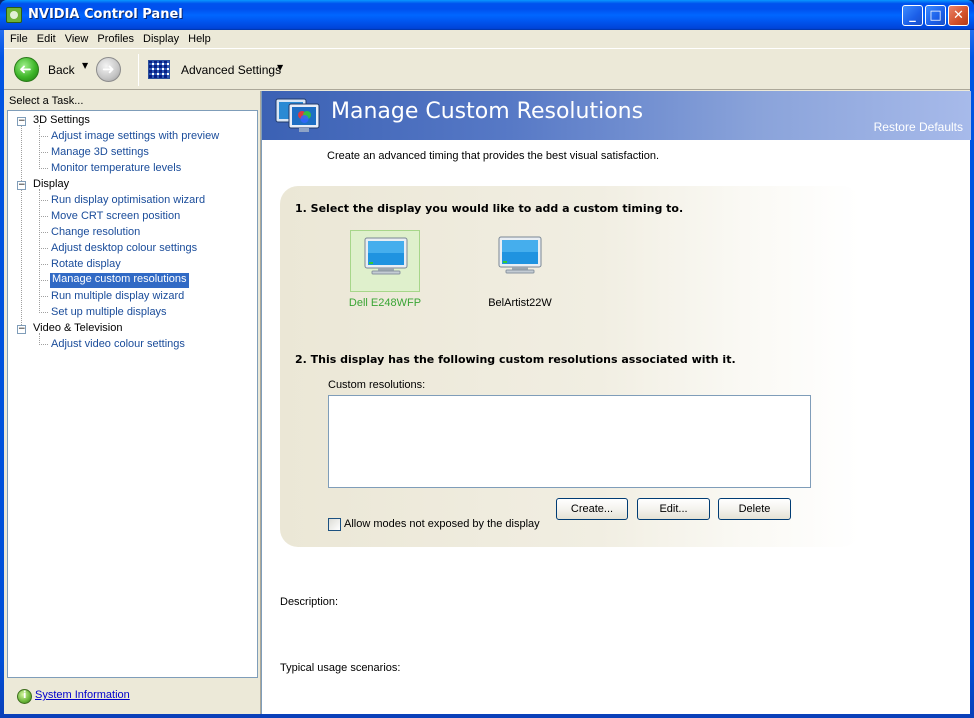  What do you see at coordinates (116, 39) in the screenshot?
I see `menu-profiles: Profiles` at bounding box center [116, 39].